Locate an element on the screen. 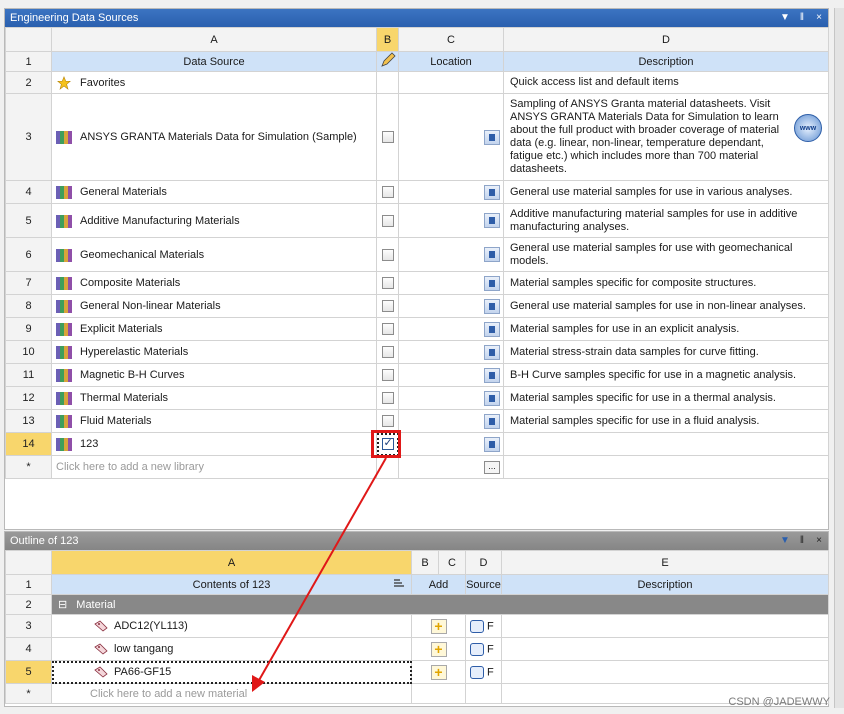  material-group-row: ⊟ Material is located at coordinates (440, 604).